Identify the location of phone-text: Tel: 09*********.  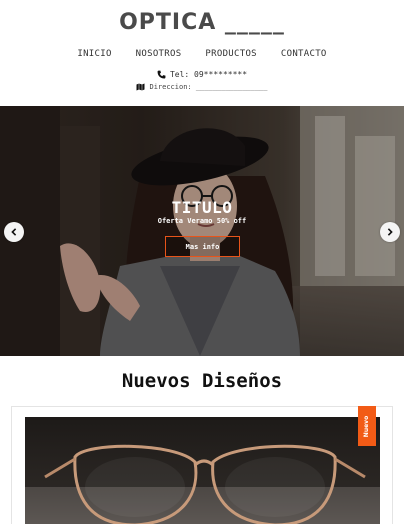
(208, 74).